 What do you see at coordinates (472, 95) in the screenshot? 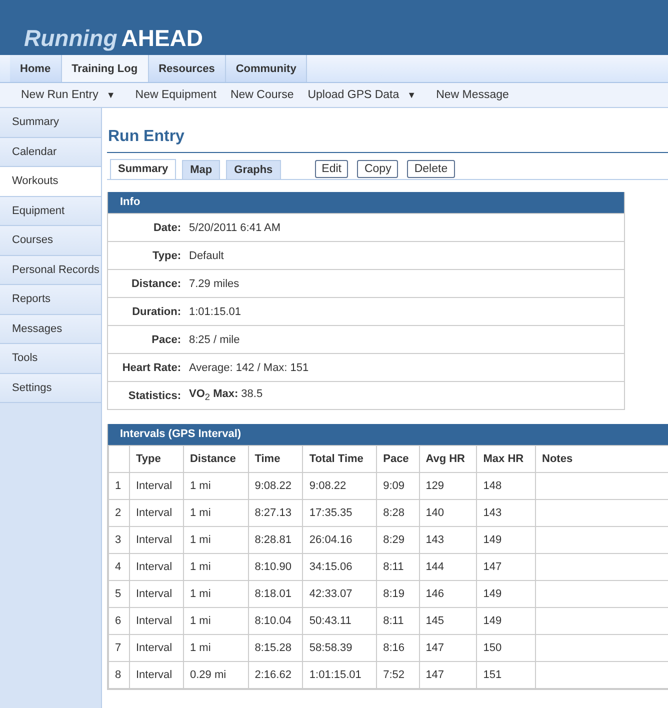
I see `sub-nav-link: New Message` at bounding box center [472, 95].